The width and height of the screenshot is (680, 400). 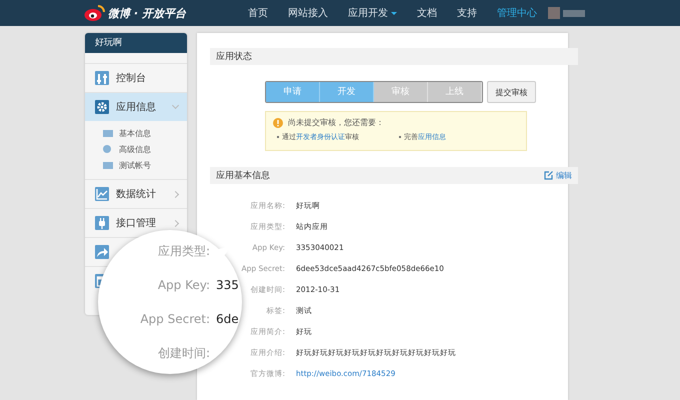 I want to click on sidebar-title: 好玩啊, so click(x=136, y=43).